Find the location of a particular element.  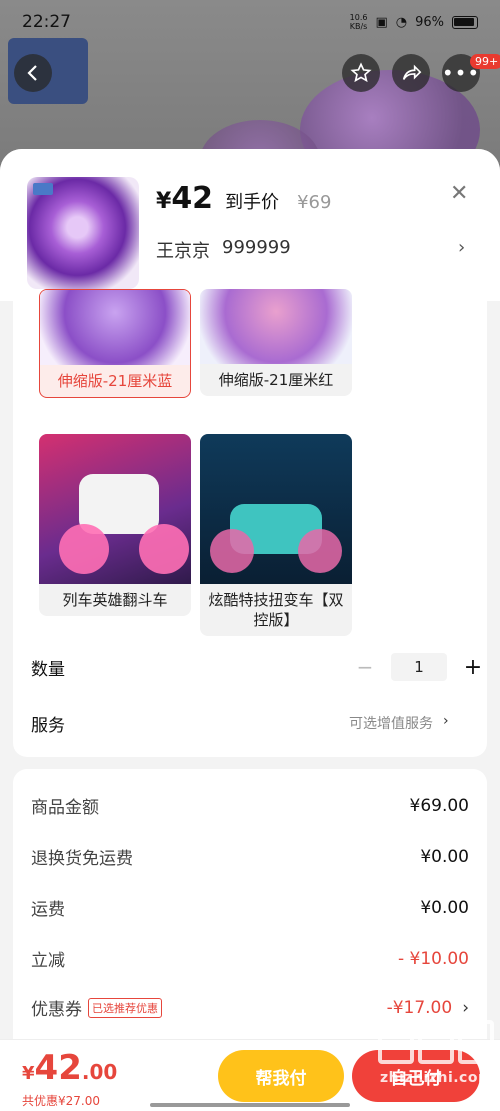

variant-label: 列车英雄翻斗车 is located at coordinates (115, 600).